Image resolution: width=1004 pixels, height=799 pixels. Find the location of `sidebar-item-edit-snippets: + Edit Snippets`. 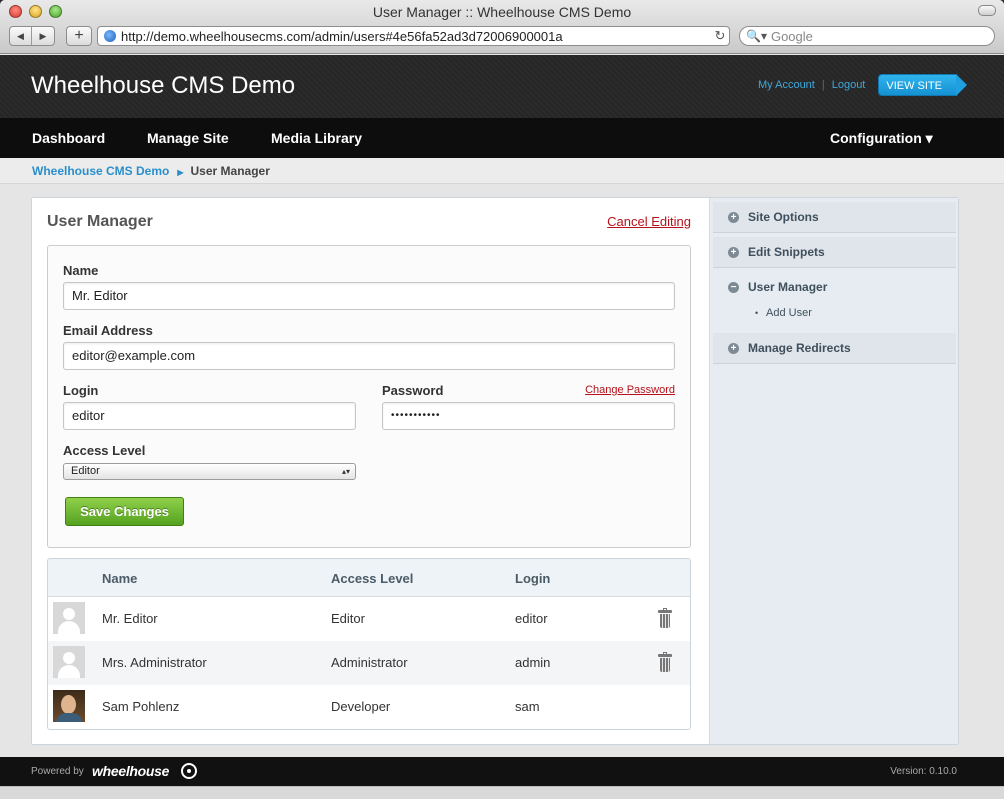

sidebar-item-edit-snippets: + Edit Snippets is located at coordinates (834, 252).